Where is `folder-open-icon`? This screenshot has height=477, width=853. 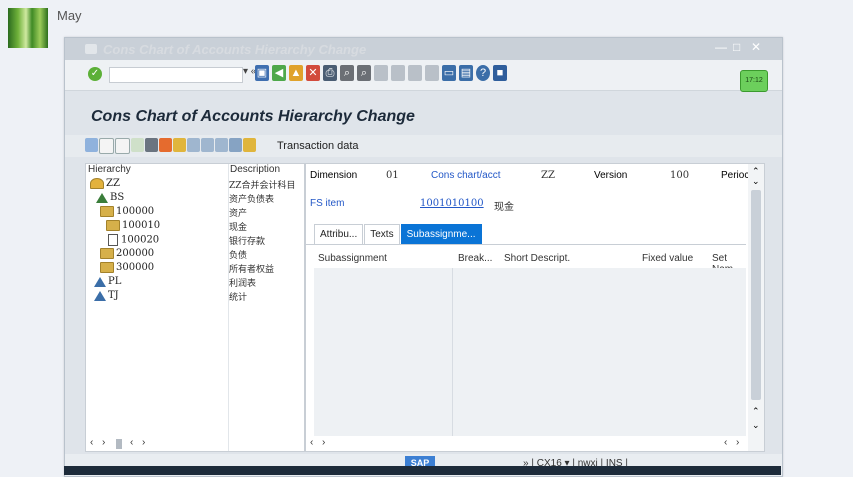
folder-open-icon is located at coordinates (107, 211).